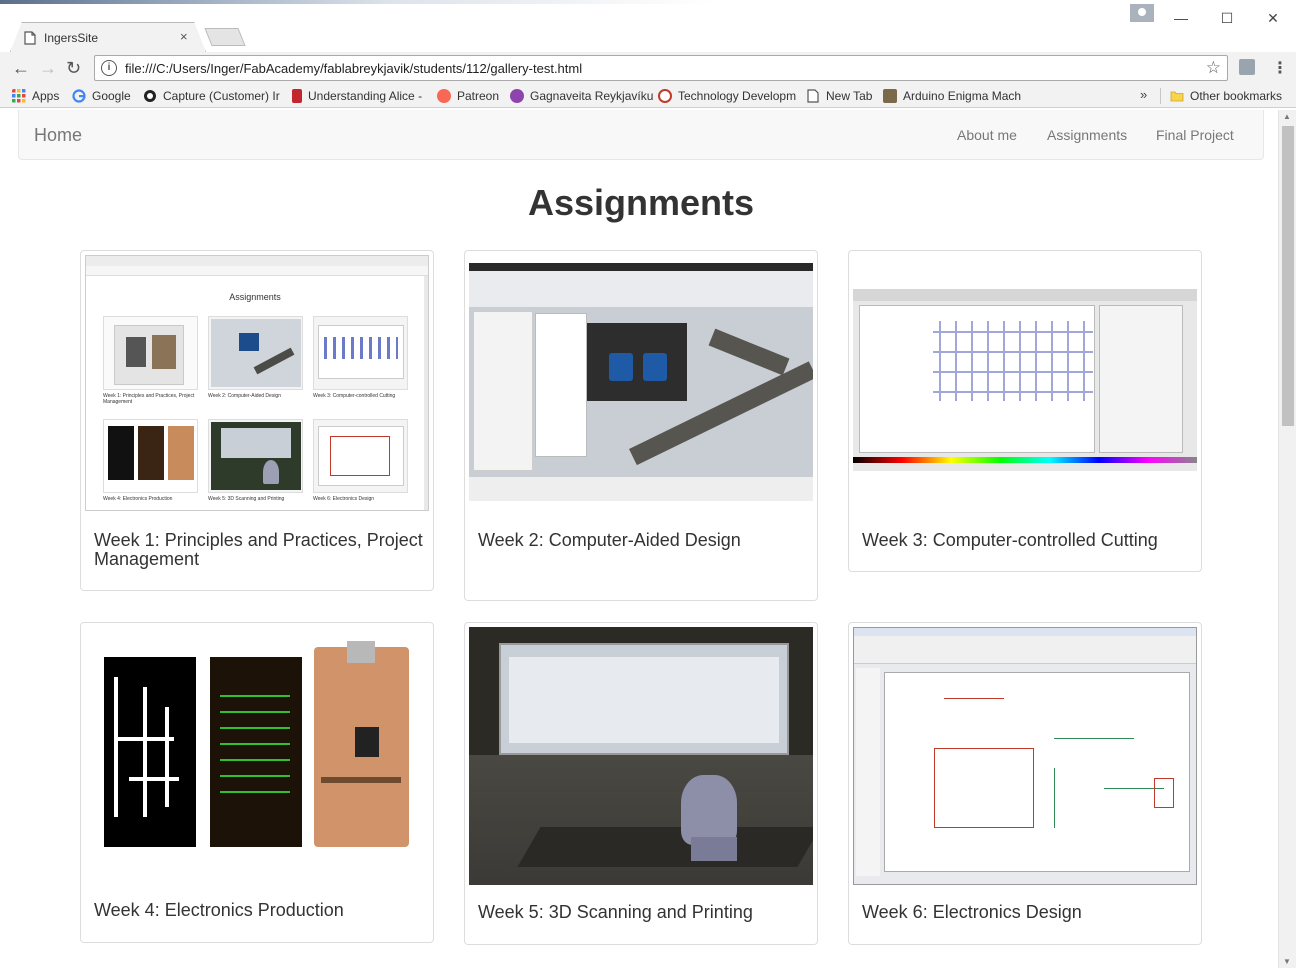 The image size is (1296, 968). Describe the element at coordinates (109, 68) in the screenshot. I see `site-info-icon: i` at that location.